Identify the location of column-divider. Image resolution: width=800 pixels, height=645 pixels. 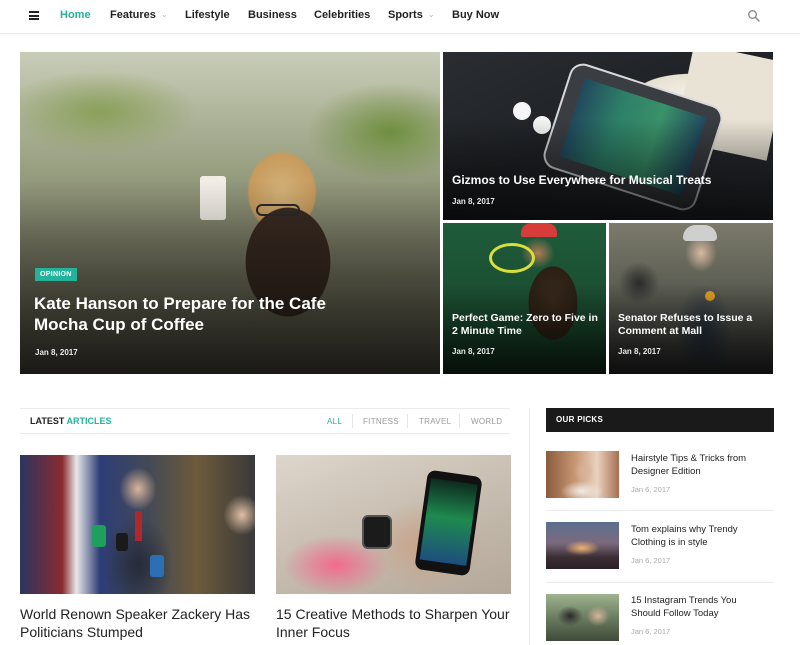
(529, 526).